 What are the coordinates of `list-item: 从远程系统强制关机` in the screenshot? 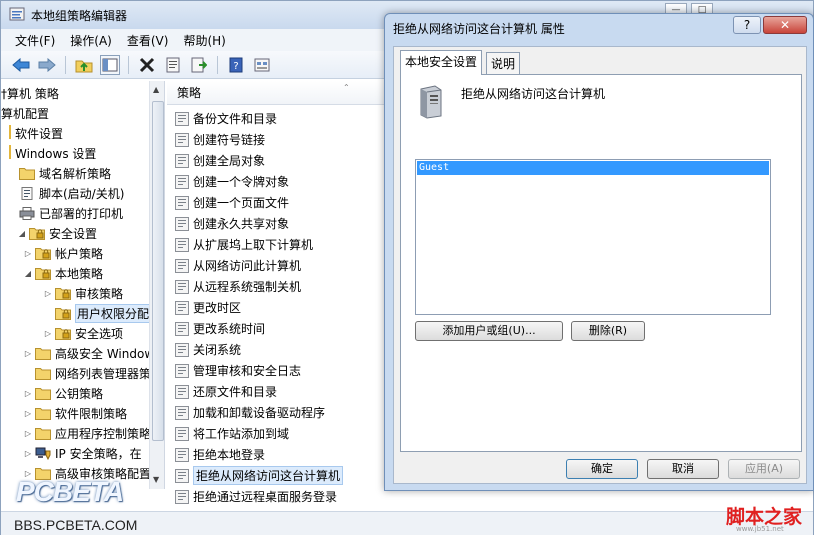 It's located at (238, 286).